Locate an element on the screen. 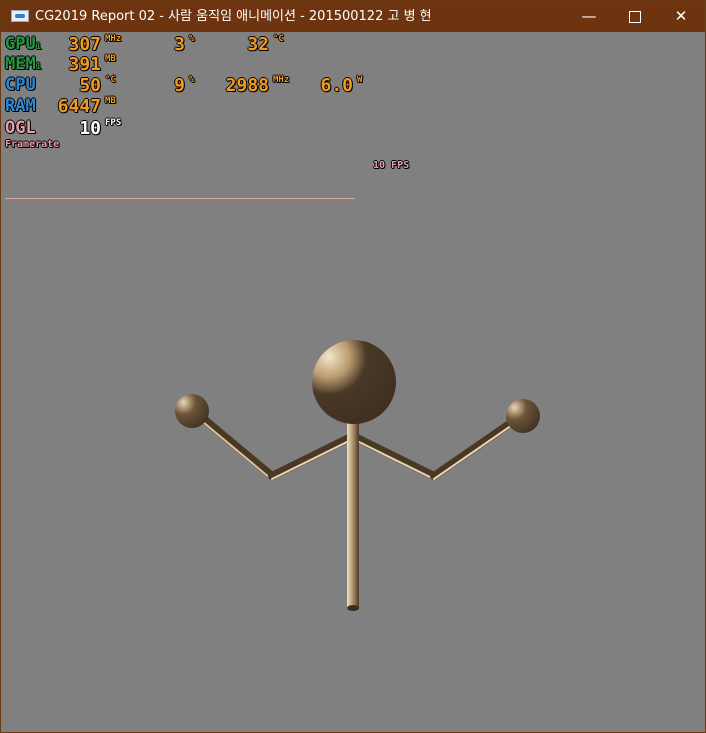 The image size is (706, 733). close-icon: ✕ is located at coordinates (681, 16).